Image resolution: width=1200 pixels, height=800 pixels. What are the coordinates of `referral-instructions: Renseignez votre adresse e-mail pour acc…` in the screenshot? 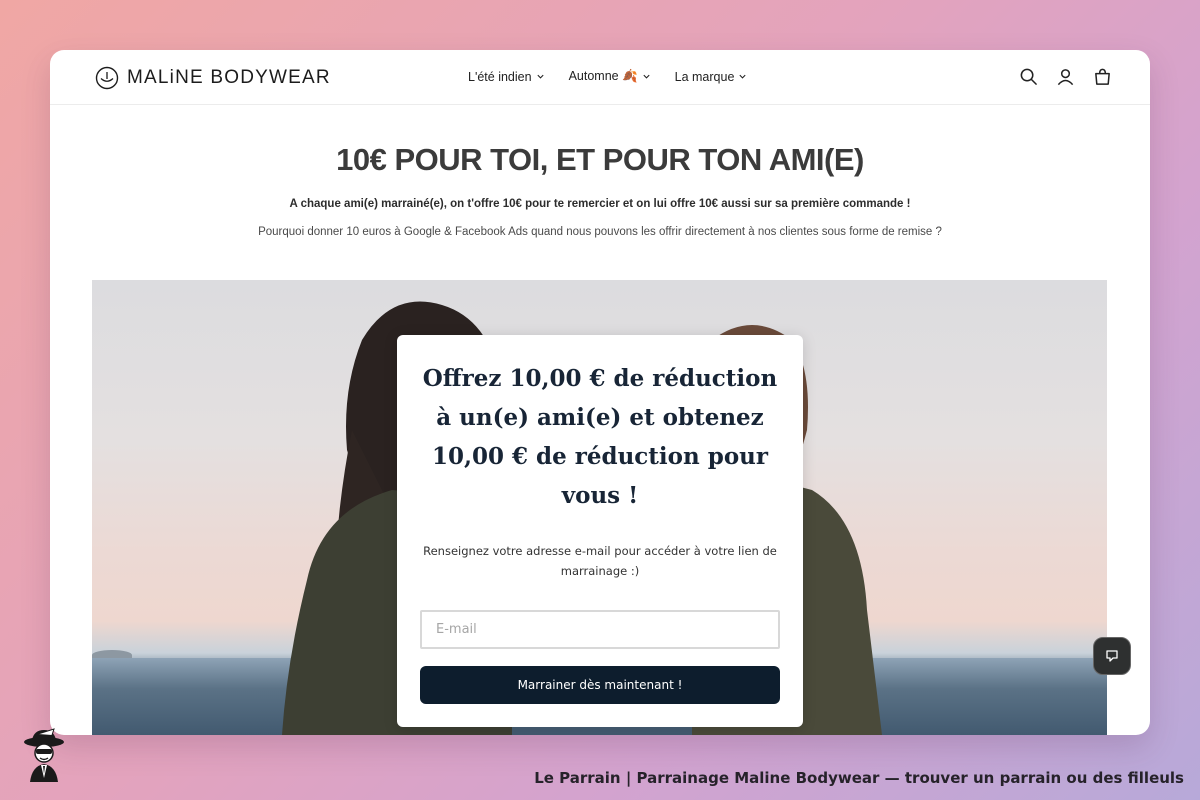 It's located at (600, 561).